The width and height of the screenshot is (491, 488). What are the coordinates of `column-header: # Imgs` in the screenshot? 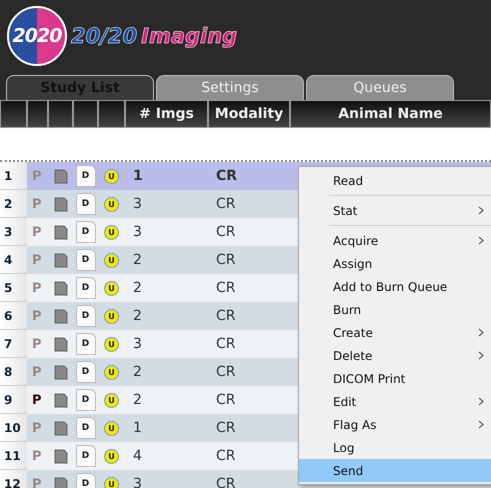 It's located at (166, 114).